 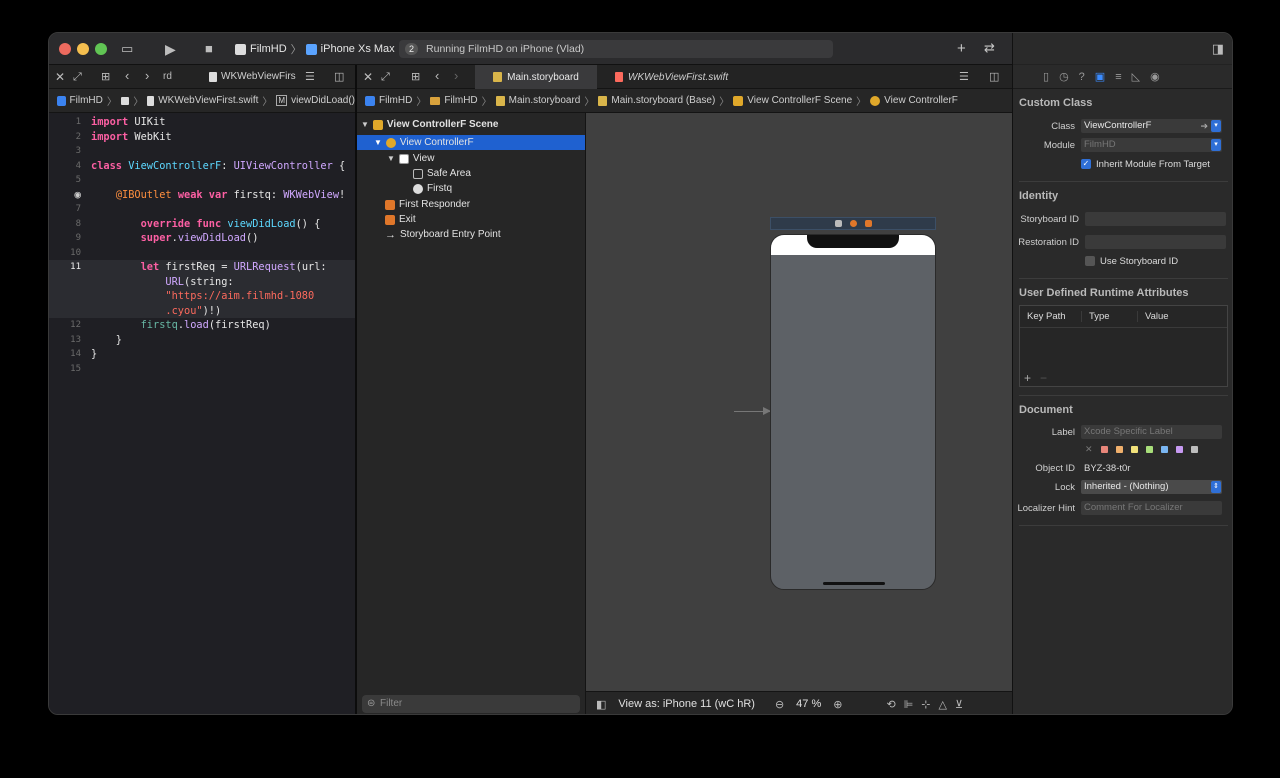 I want to click on folder-icon, so click(x=125, y=100).